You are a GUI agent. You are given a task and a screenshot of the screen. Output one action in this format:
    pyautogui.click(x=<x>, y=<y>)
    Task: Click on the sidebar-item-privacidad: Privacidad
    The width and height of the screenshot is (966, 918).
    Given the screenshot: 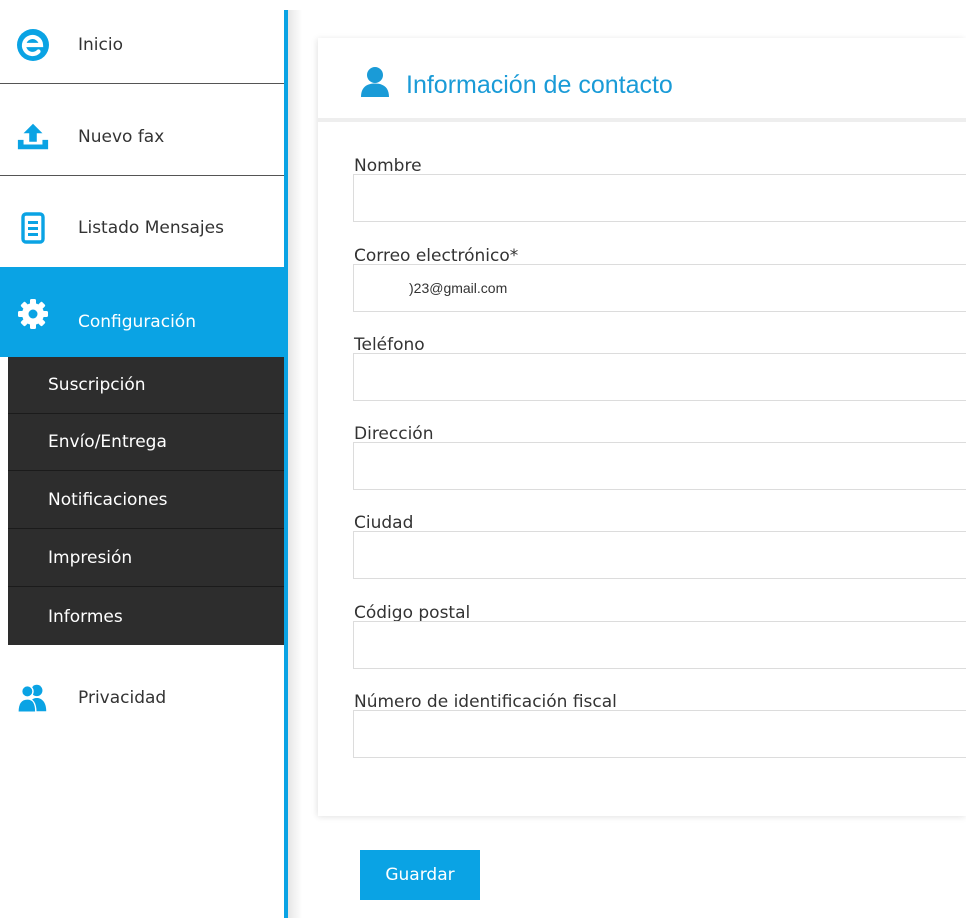 What is the action you would take?
    pyautogui.click(x=142, y=698)
    